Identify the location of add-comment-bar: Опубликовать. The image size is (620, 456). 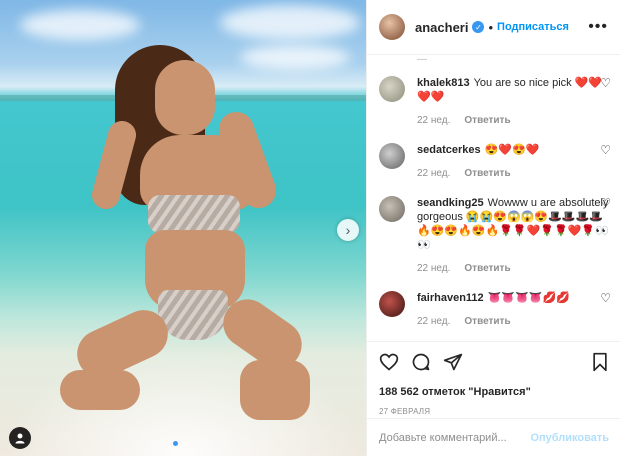
(493, 437).